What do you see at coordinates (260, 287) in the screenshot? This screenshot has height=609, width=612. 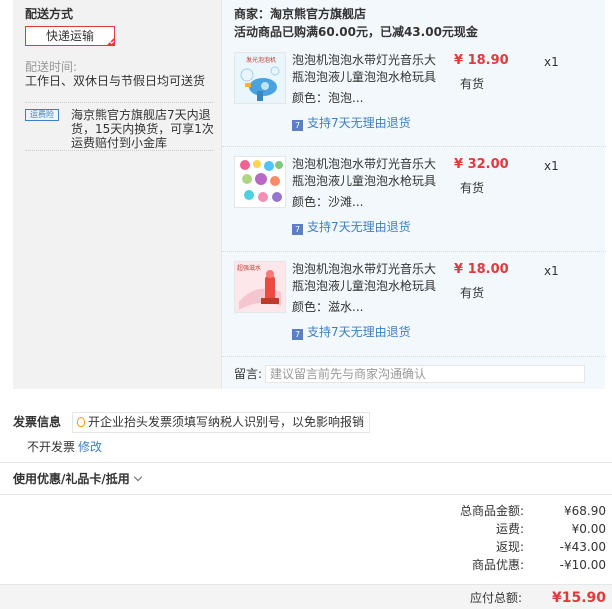 I see `product-image: 超强滋水` at bounding box center [260, 287].